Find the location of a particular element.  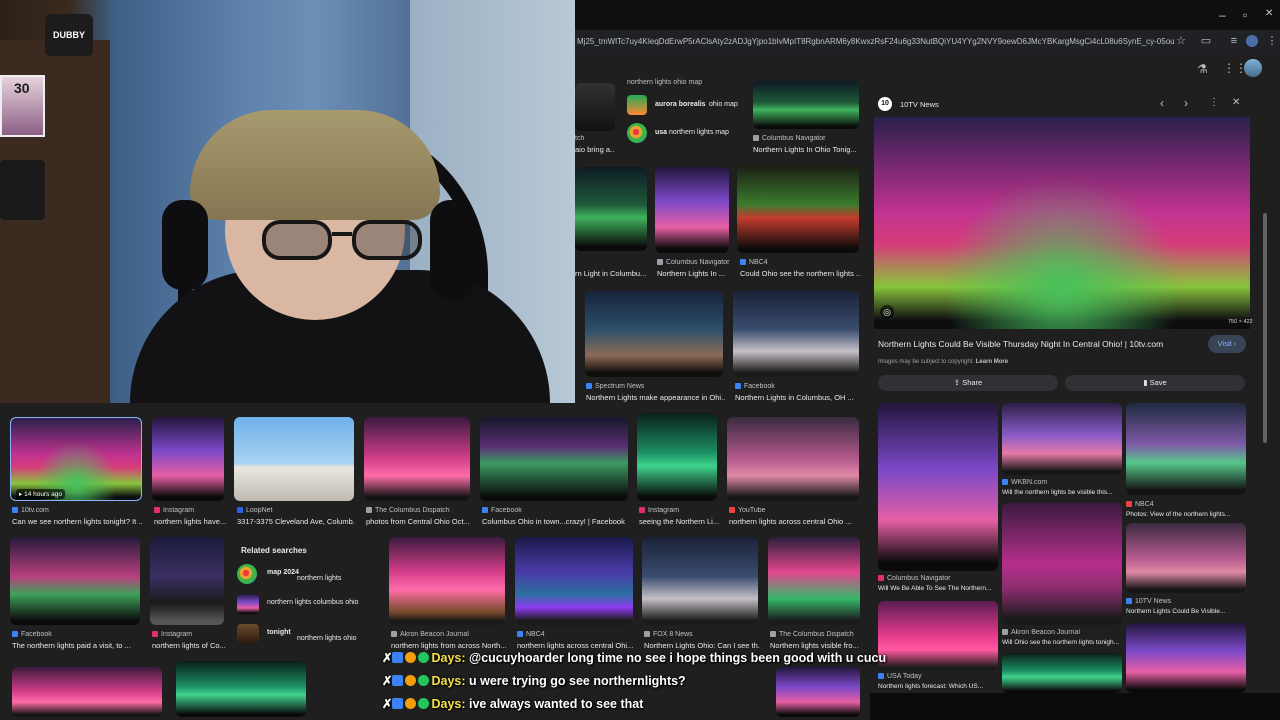

suggestion-item: usa northern lights map is located at coordinates (684, 134).